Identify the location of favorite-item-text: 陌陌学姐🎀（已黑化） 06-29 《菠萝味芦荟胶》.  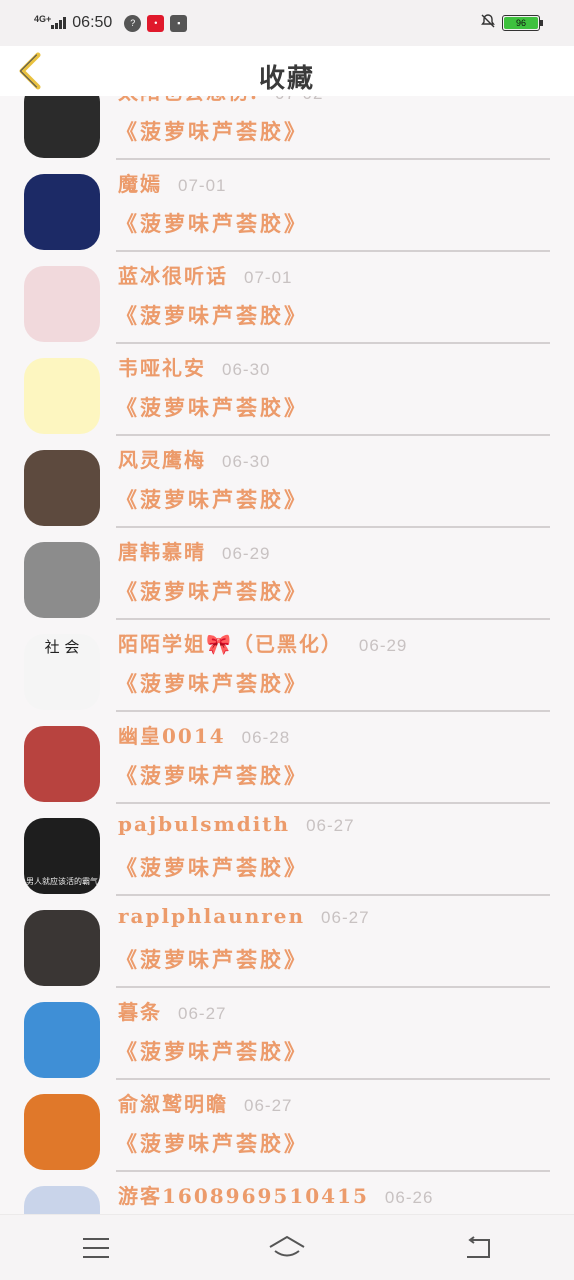
(333, 670).